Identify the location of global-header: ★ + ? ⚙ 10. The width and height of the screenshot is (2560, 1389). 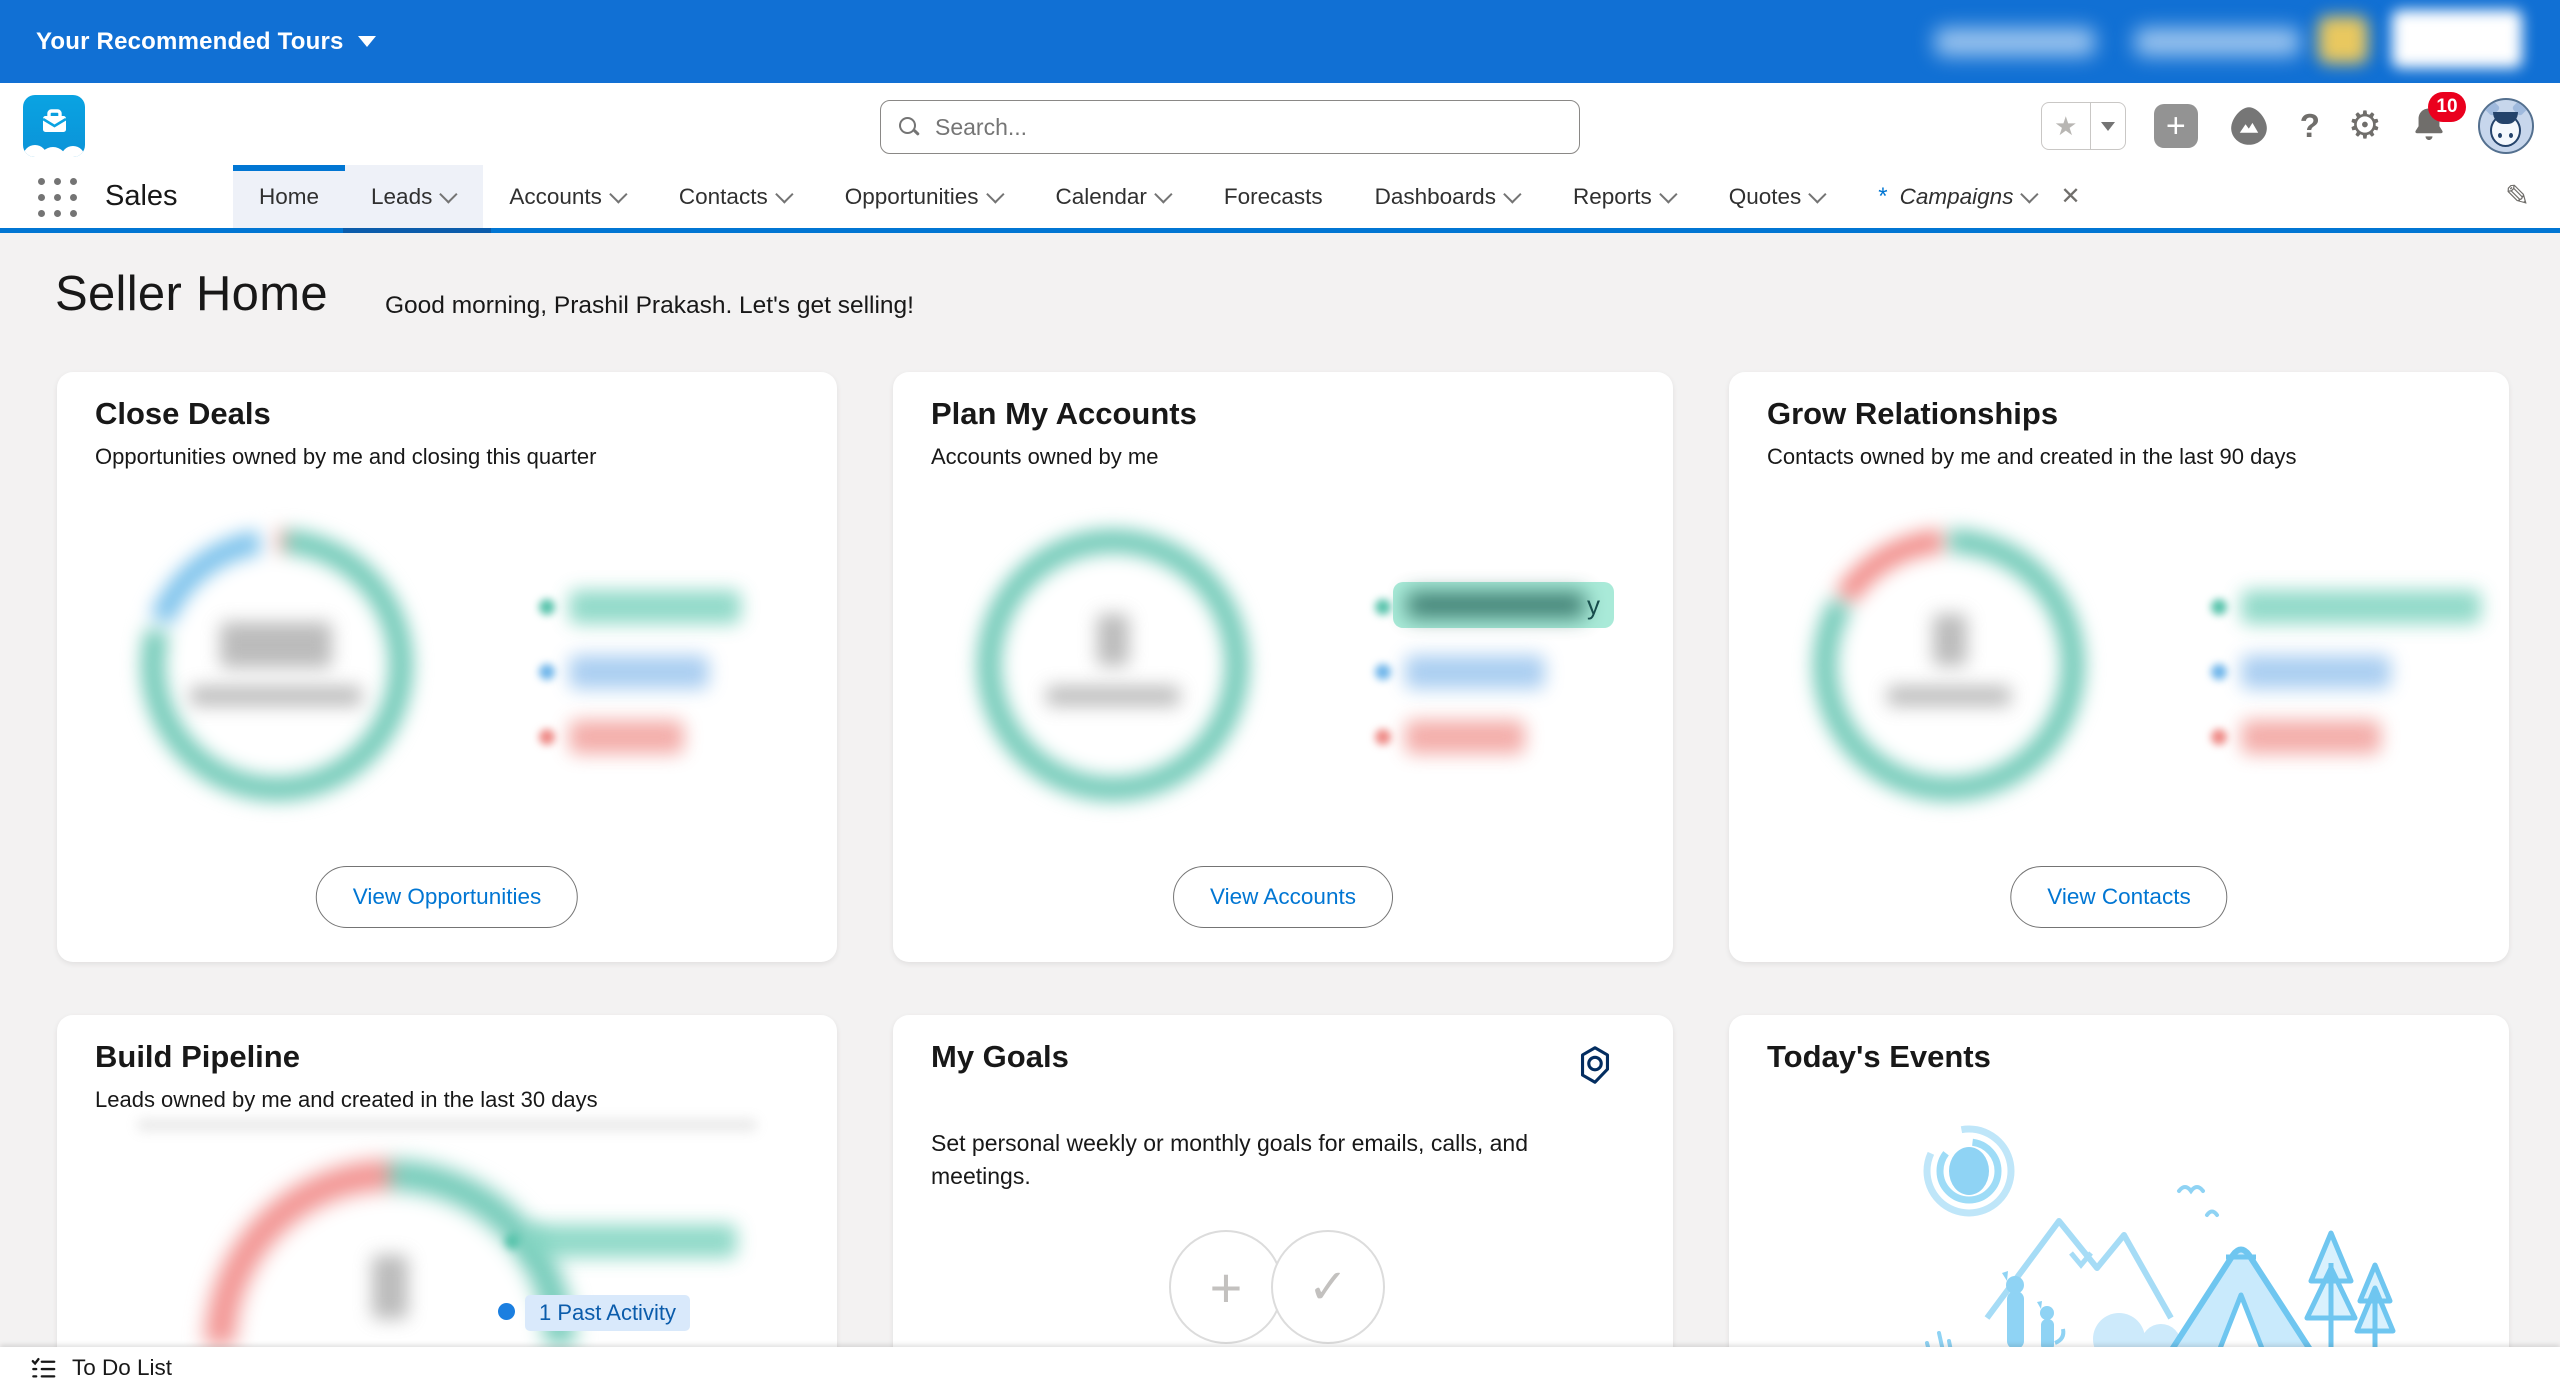
(1280, 124).